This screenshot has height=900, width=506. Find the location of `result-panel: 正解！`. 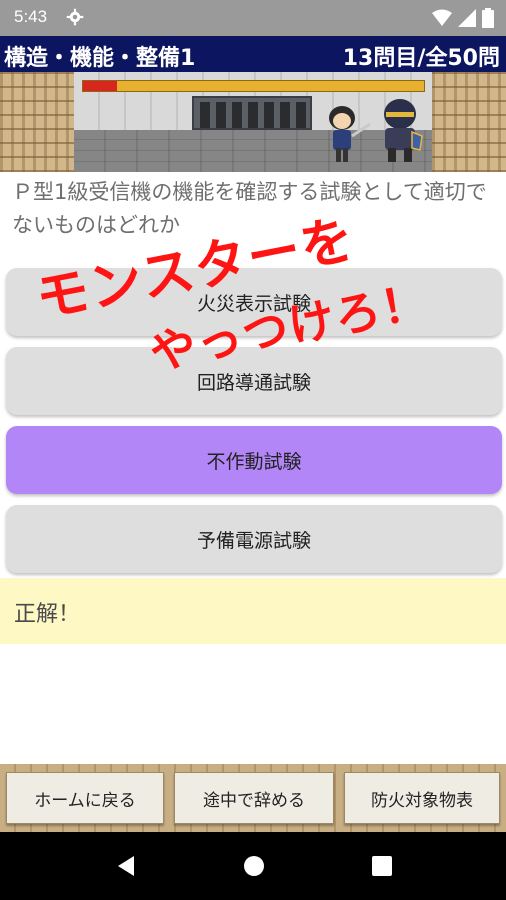

result-panel: 正解！ is located at coordinates (253, 611).